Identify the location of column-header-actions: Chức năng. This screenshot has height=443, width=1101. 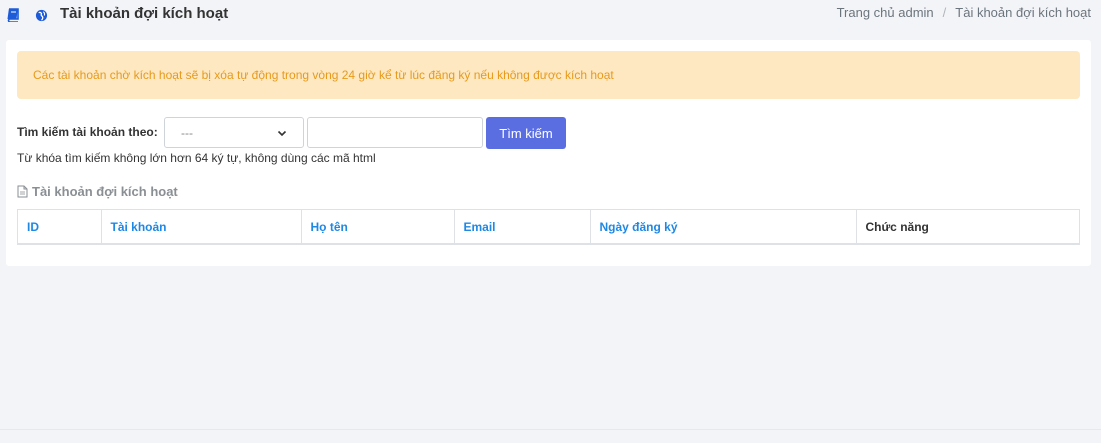
(897, 226).